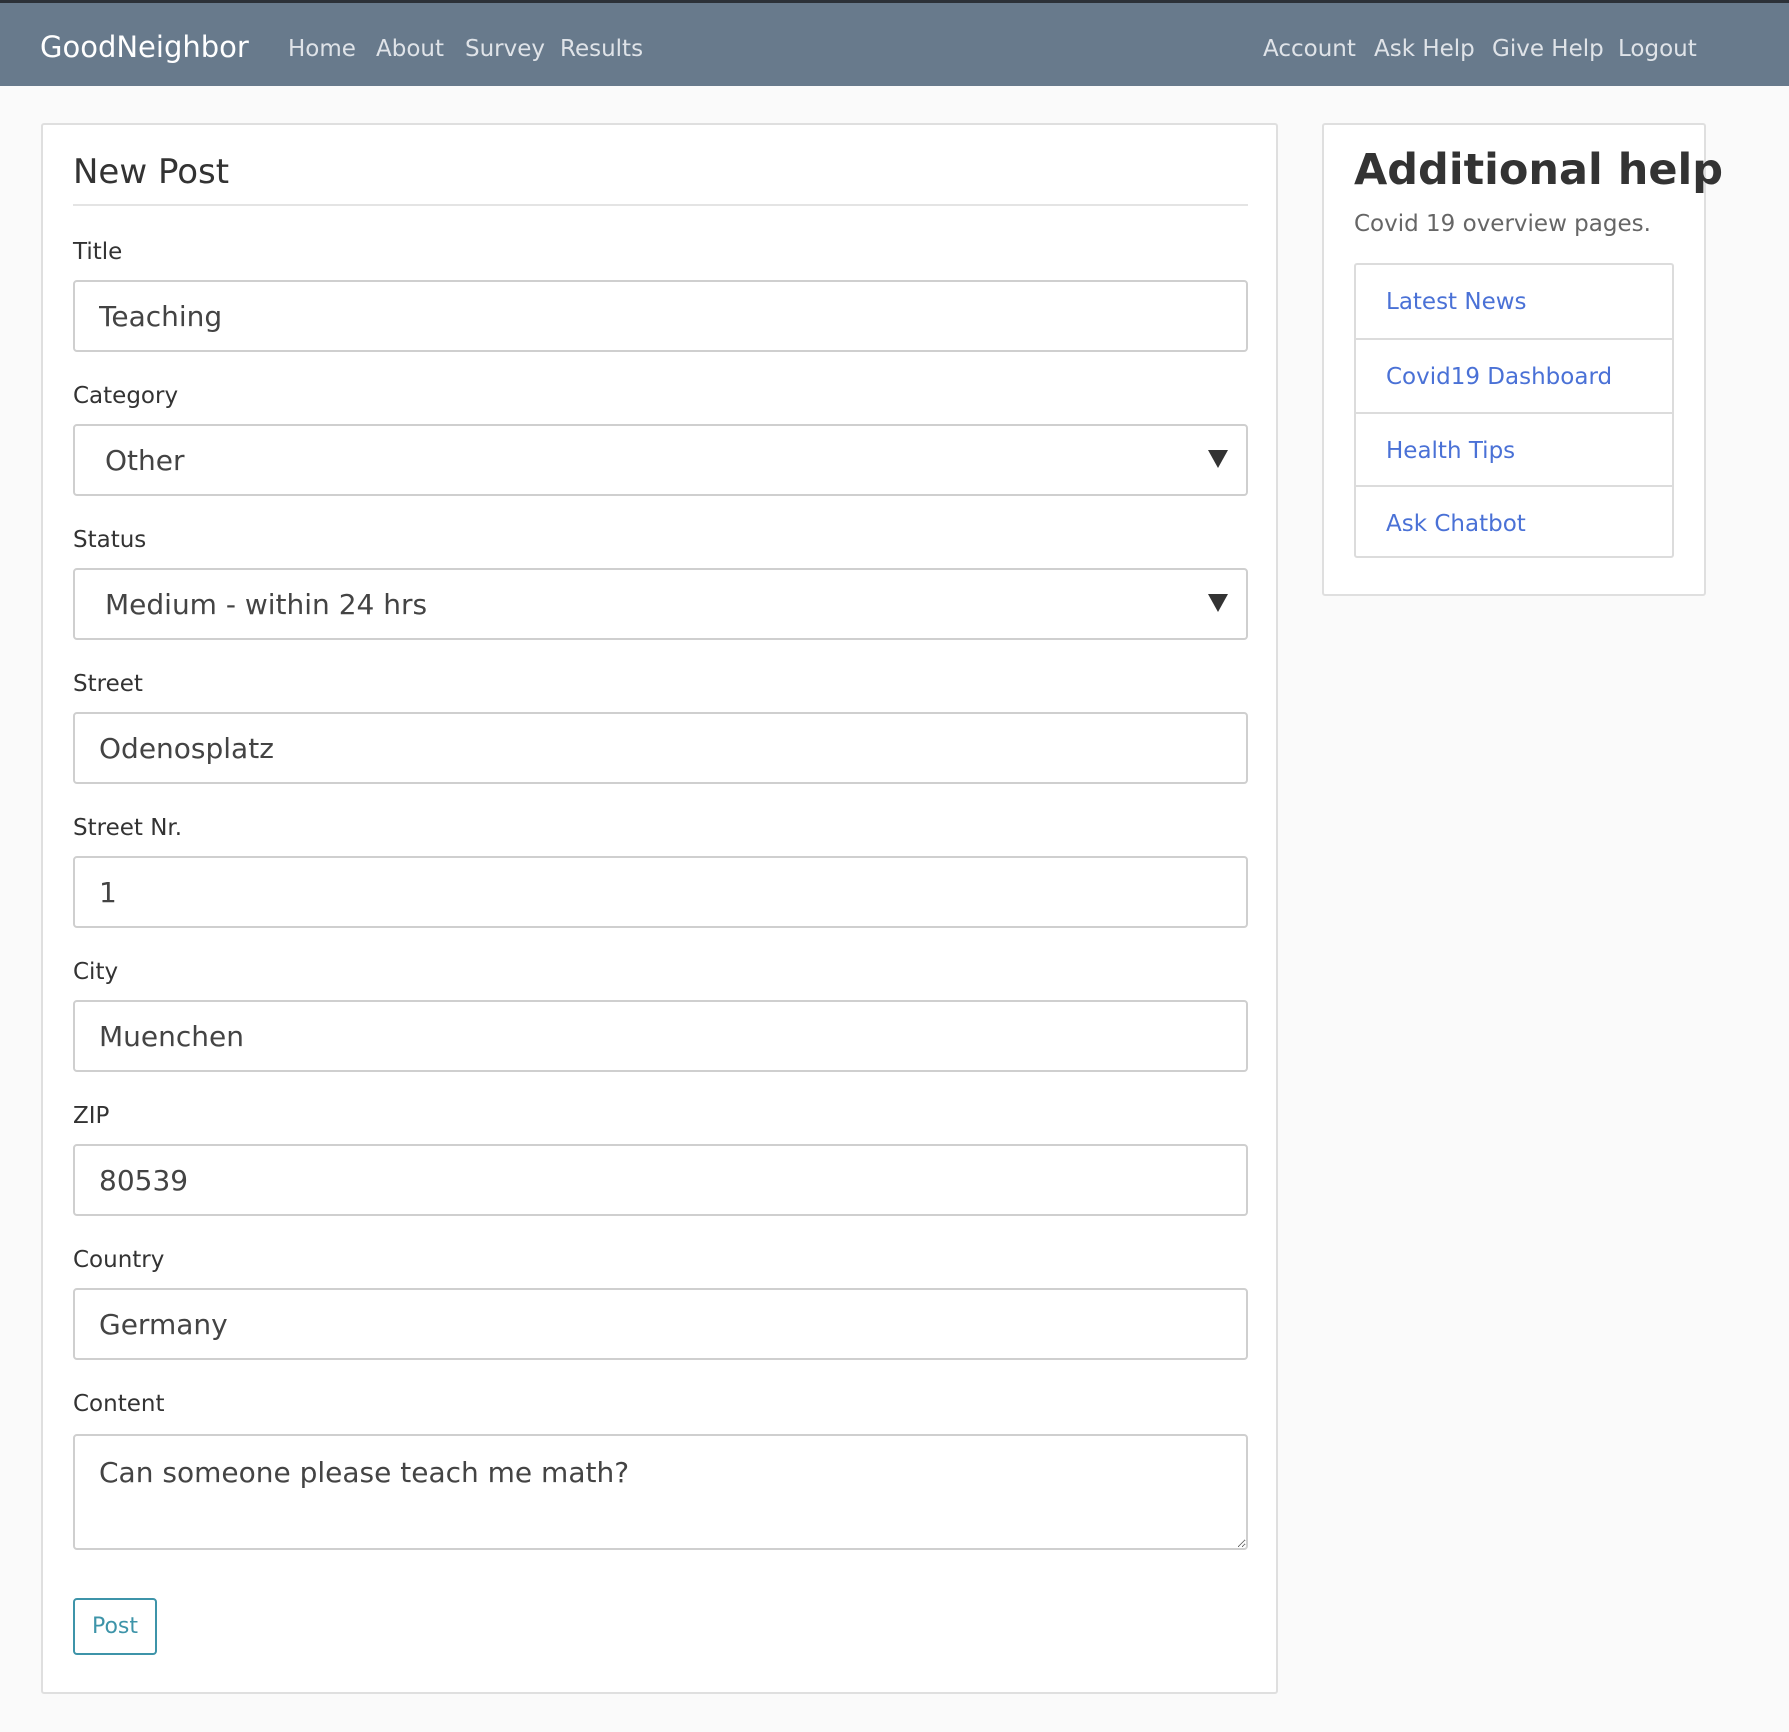 The height and width of the screenshot is (1732, 1789). What do you see at coordinates (145, 460) in the screenshot?
I see `category-selected-value: Other` at bounding box center [145, 460].